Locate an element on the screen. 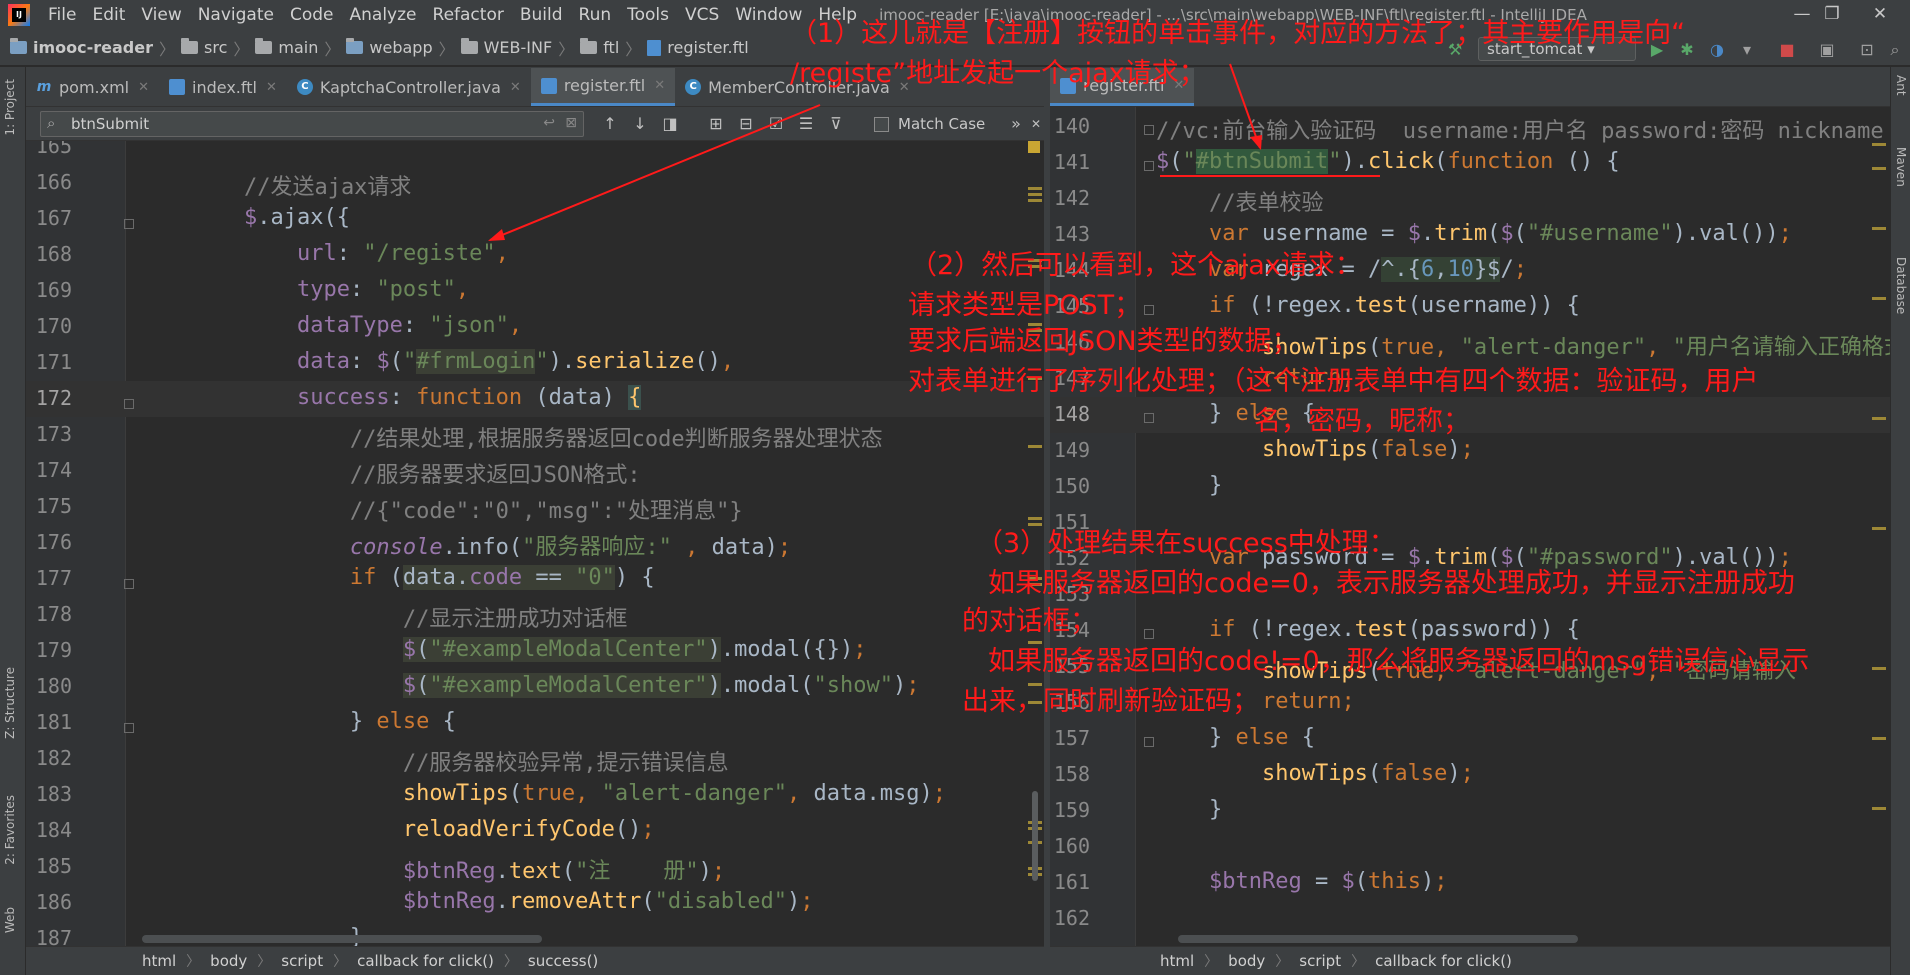 This screenshot has height=975, width=1910. arrow-up-icon: ↑ is located at coordinates (610, 124).